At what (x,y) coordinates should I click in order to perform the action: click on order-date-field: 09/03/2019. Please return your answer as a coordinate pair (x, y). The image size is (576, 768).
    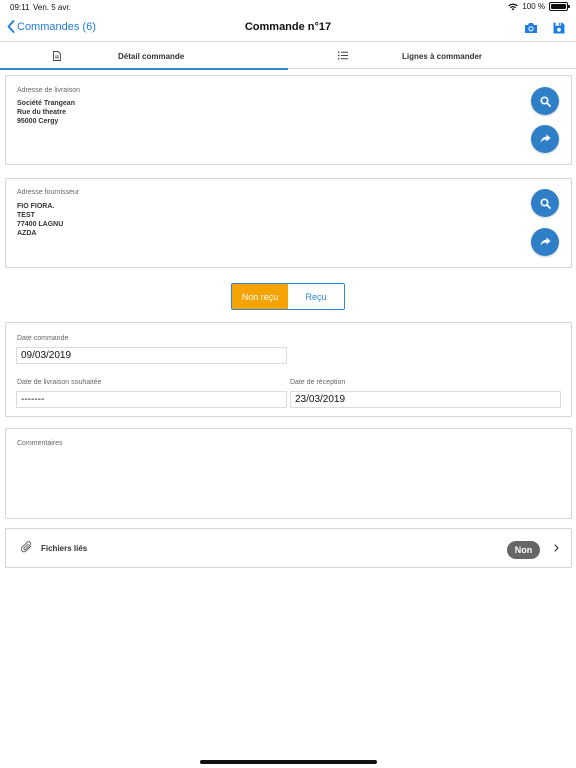
    Looking at the image, I should click on (151, 355).